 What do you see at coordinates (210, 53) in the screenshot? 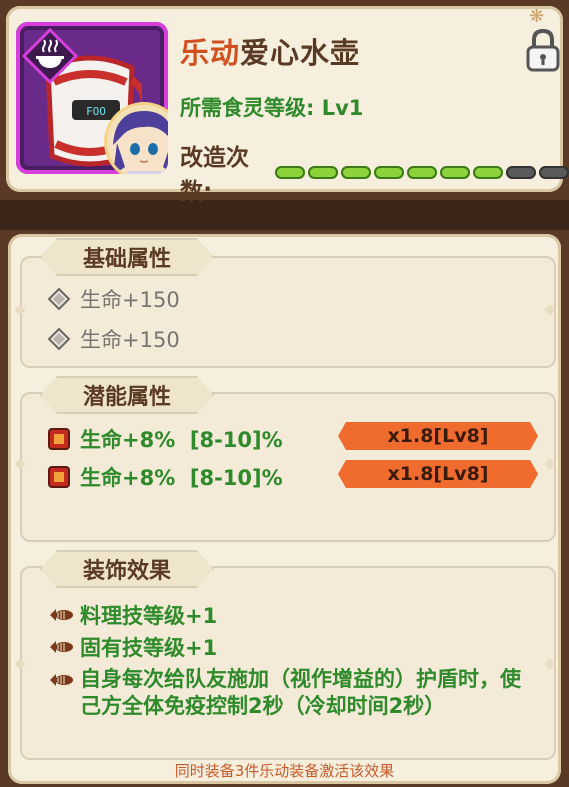
I see `item-name-highlight: 乐动` at bounding box center [210, 53].